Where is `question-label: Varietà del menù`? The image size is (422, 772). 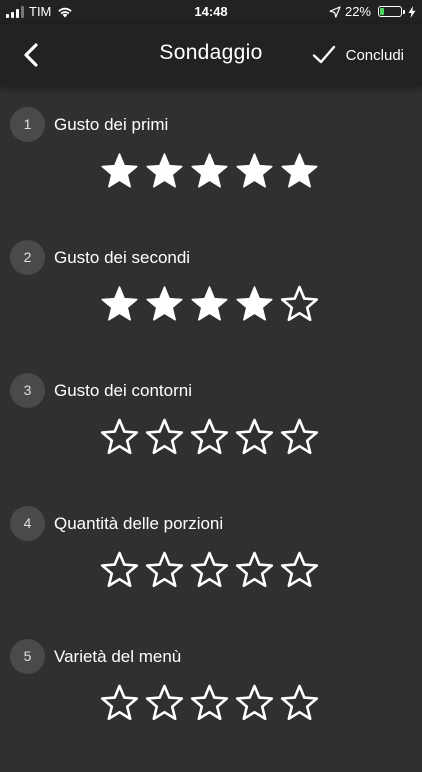 question-label: Varietà del menù is located at coordinates (118, 656).